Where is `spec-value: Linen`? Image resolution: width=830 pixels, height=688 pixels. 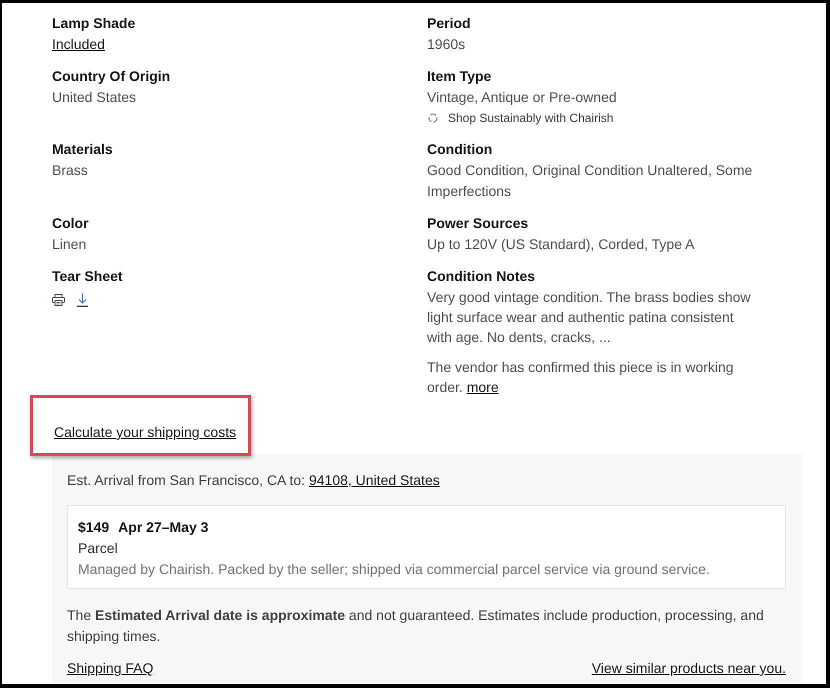
spec-value: Linen is located at coordinates (70, 244).